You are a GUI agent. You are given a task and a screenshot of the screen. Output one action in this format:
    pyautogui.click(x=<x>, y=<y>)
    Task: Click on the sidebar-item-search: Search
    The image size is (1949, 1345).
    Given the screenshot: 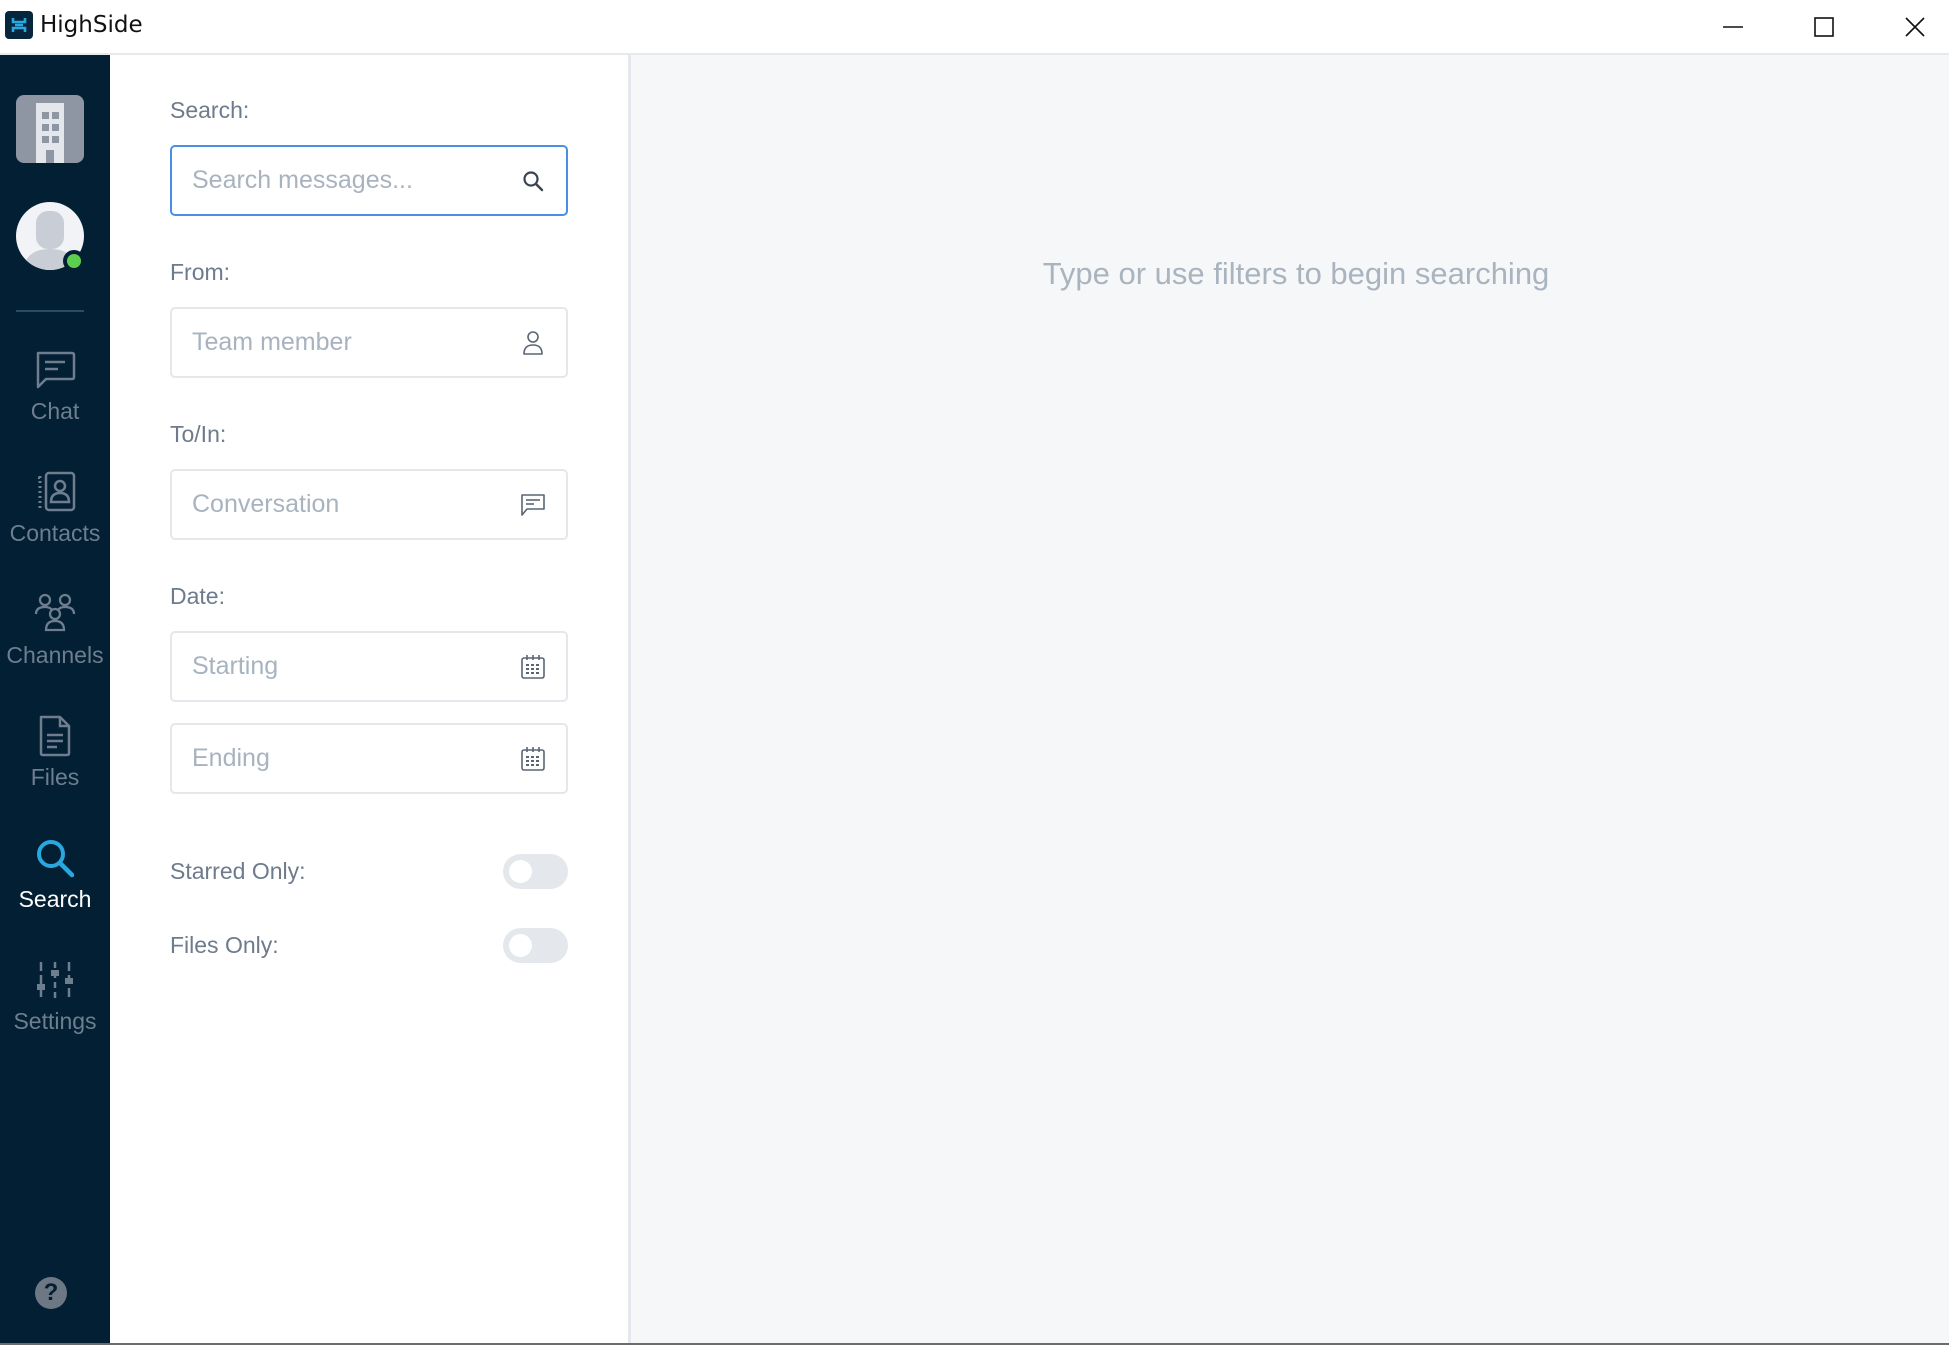 What is the action you would take?
    pyautogui.click(x=55, y=891)
    